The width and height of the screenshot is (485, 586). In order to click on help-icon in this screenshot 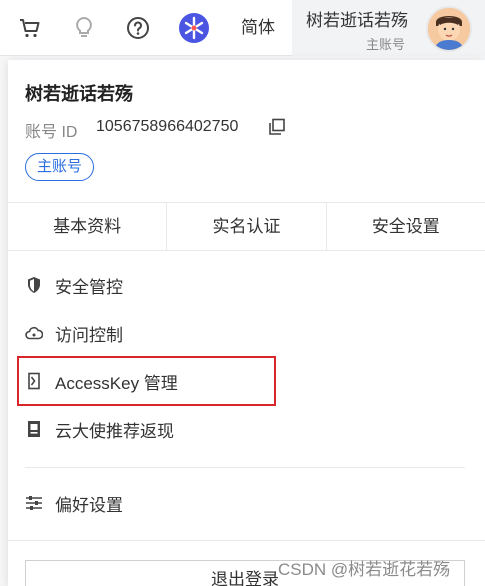, I will do `click(138, 28)`.